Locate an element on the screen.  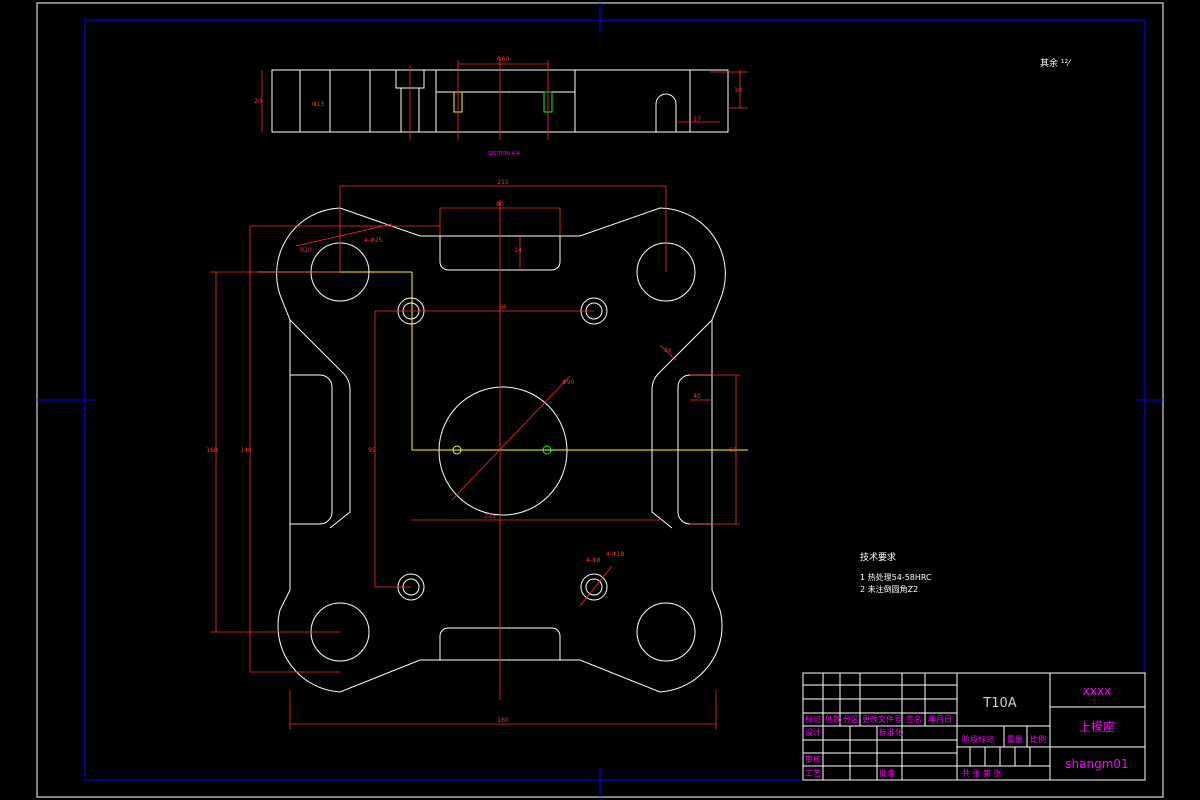
tb-company: xxxx is located at coordinates (1097, 691).